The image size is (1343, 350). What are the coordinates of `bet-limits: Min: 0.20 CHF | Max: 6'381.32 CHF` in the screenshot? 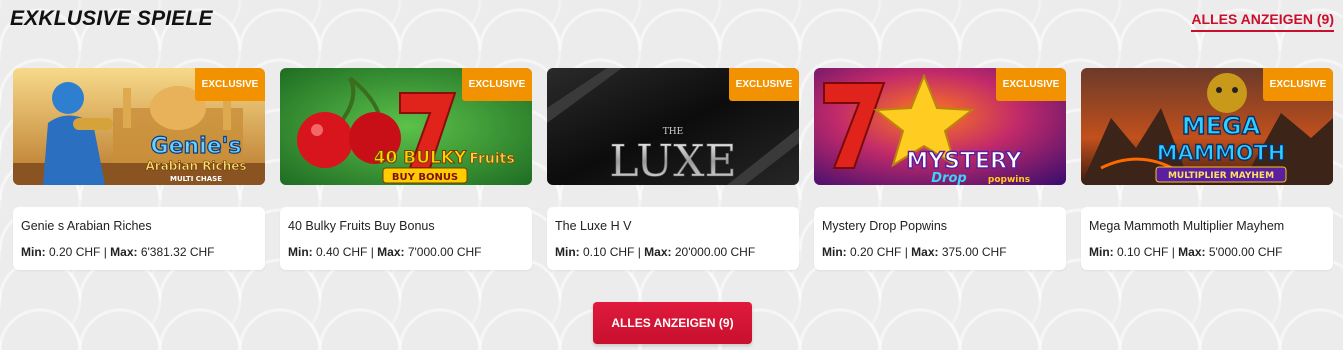 It's located at (118, 252).